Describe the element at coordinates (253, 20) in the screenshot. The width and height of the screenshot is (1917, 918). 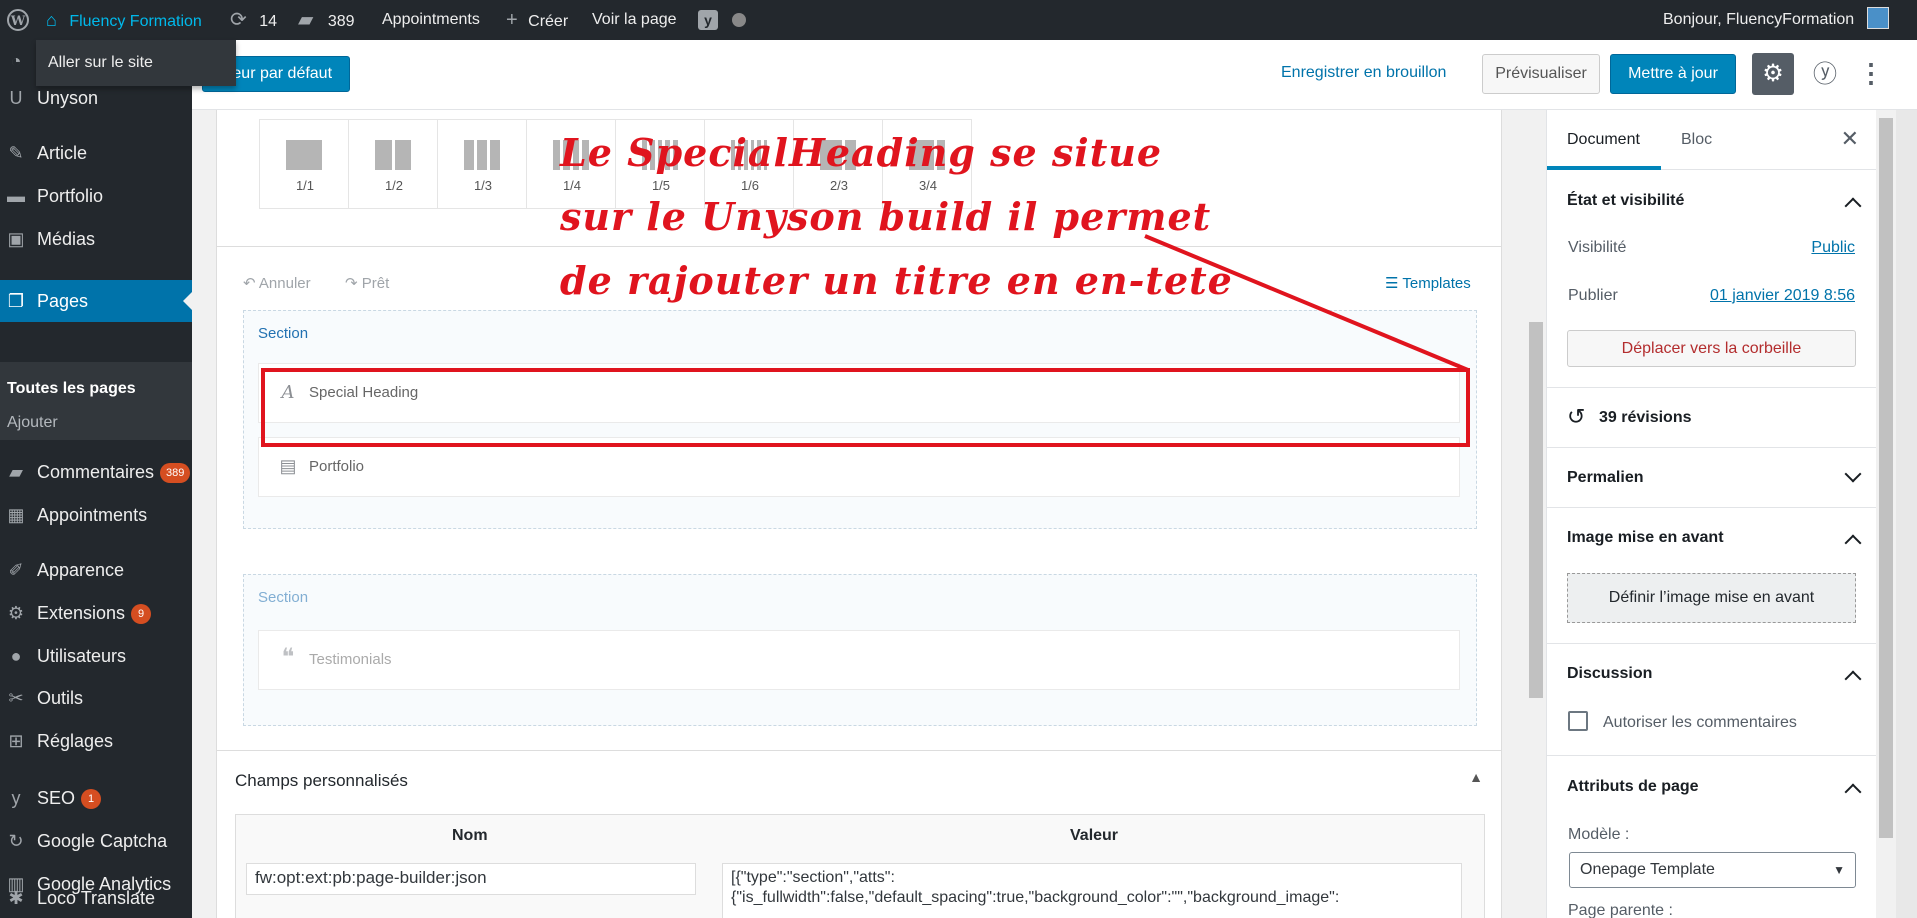
I see `updates-link: ⟳ 14` at that location.